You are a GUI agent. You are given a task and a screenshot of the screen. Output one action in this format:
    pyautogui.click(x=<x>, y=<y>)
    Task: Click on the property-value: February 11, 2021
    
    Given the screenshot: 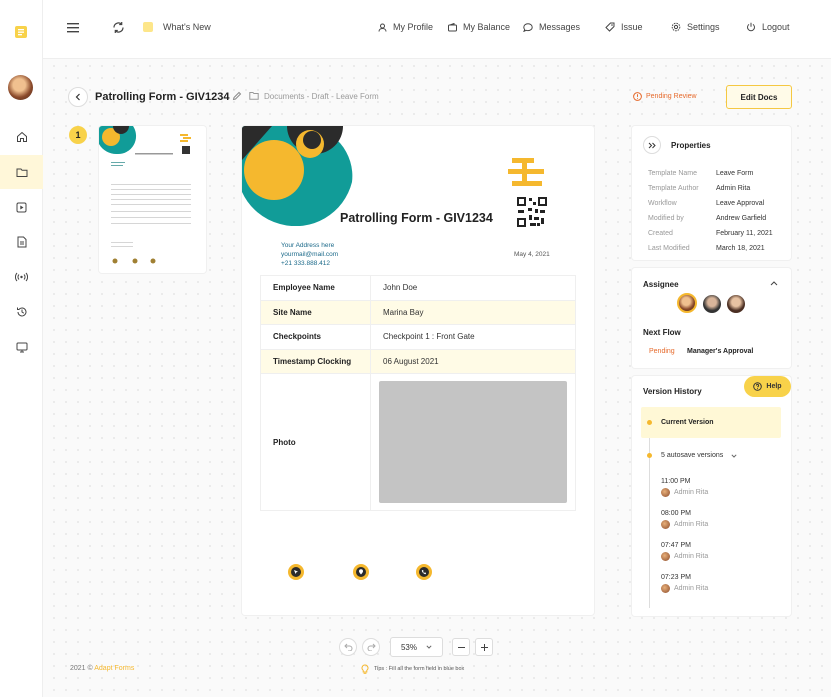 What is the action you would take?
    pyautogui.click(x=744, y=233)
    